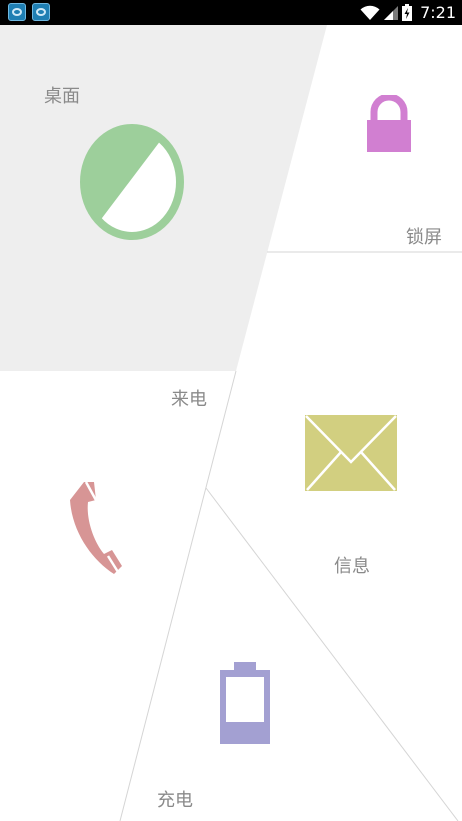  Describe the element at coordinates (231, 12) in the screenshot. I see `status-bar: 7:21` at that location.